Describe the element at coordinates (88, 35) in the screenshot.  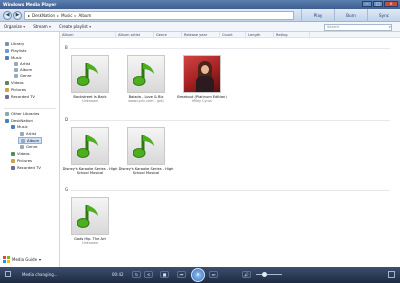
I see `column-album: Album` at that location.